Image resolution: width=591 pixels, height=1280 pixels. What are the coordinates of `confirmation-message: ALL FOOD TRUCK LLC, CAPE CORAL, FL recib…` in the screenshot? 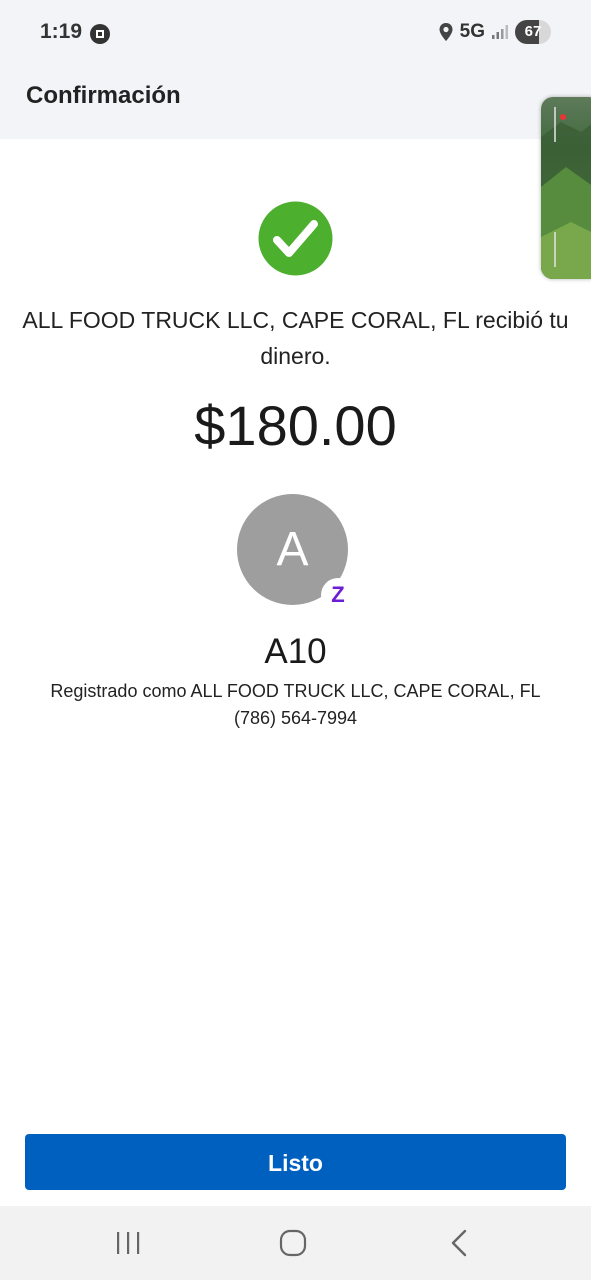 It's located at (295, 338).